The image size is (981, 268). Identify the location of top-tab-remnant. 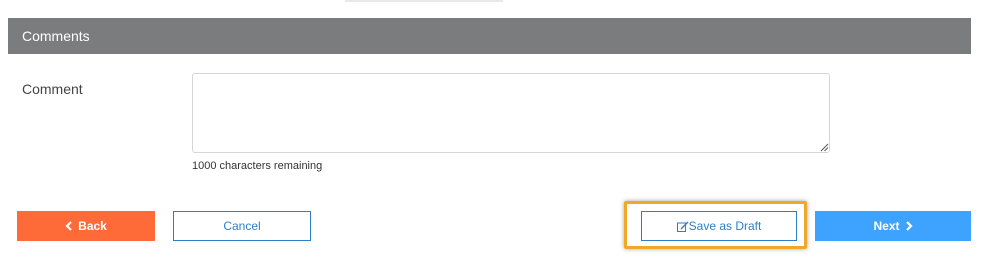
(424, 1).